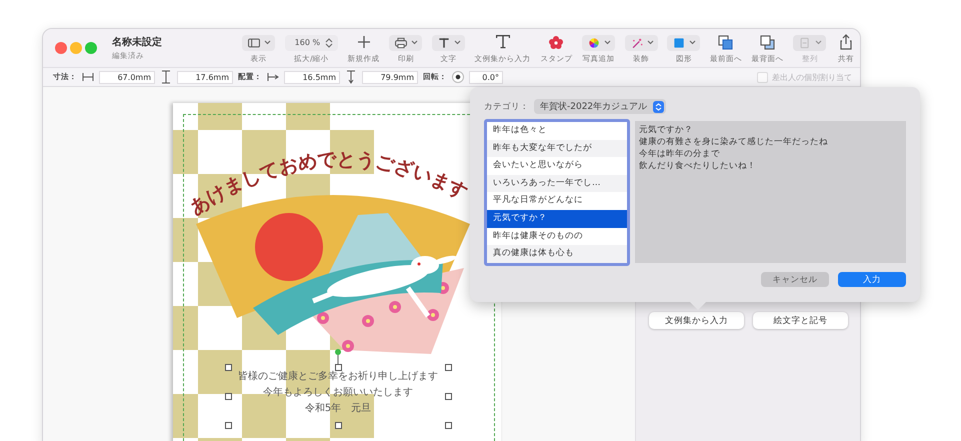 The image size is (961, 441). What do you see at coordinates (680, 154) in the screenshot?
I see `preview-line: 今年は昨年の分まで` at bounding box center [680, 154].